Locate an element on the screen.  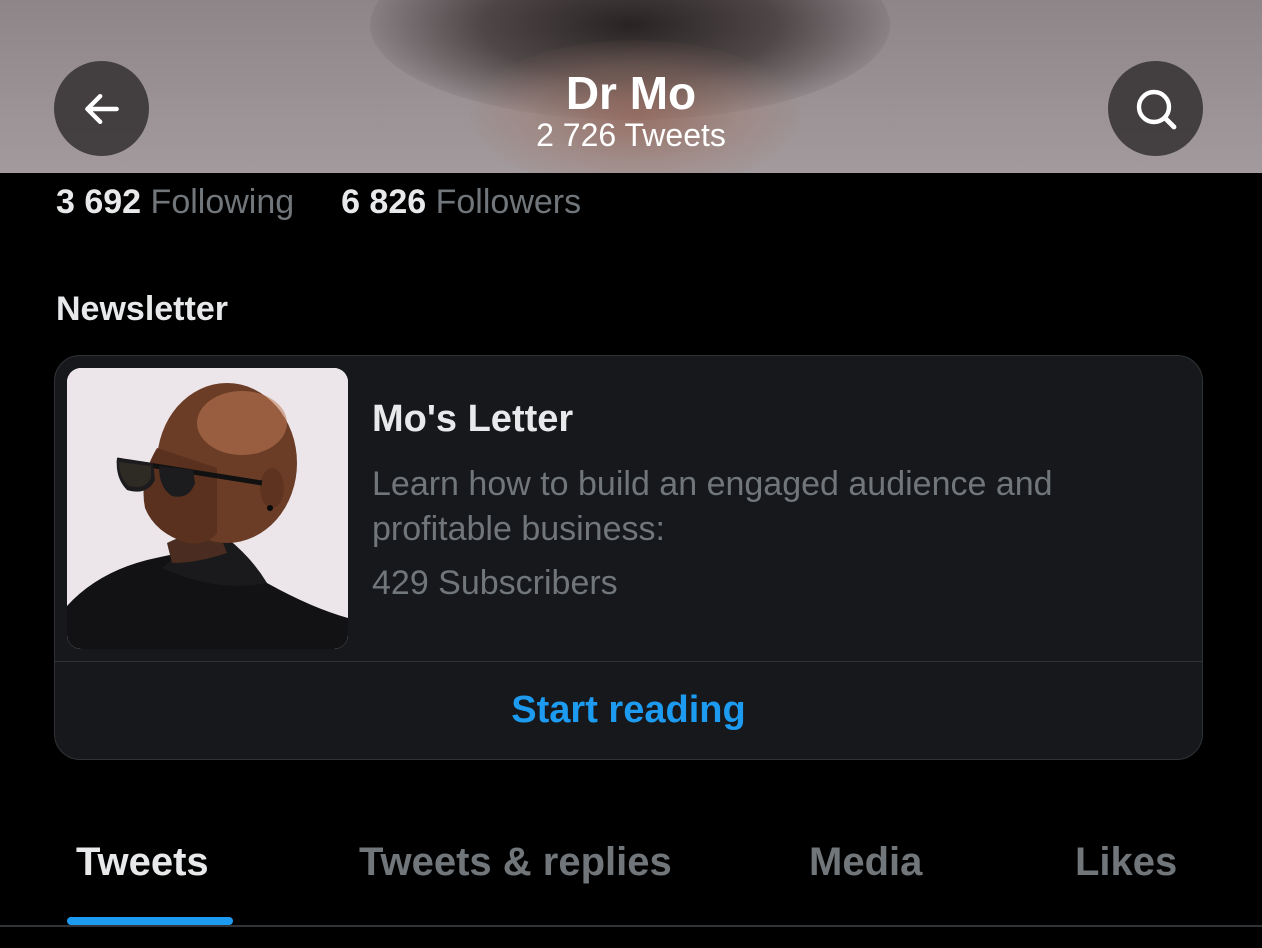
following-label: Following is located at coordinates (222, 202).